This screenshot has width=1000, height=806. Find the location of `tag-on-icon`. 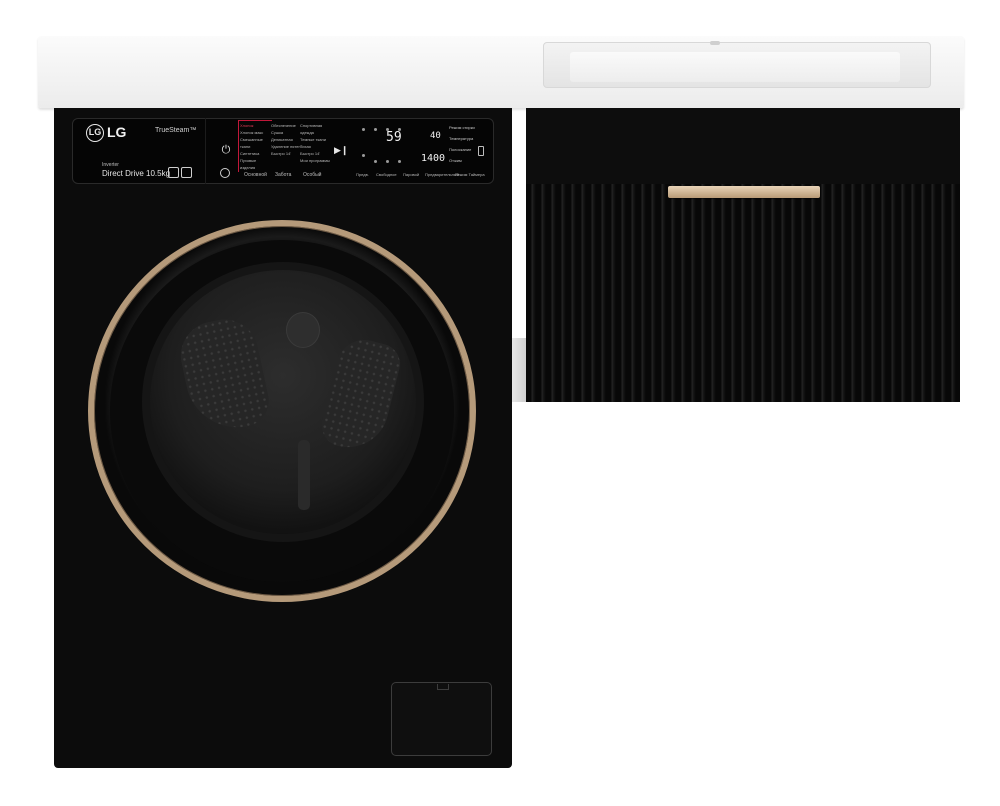

tag-on-icon is located at coordinates (481, 151).